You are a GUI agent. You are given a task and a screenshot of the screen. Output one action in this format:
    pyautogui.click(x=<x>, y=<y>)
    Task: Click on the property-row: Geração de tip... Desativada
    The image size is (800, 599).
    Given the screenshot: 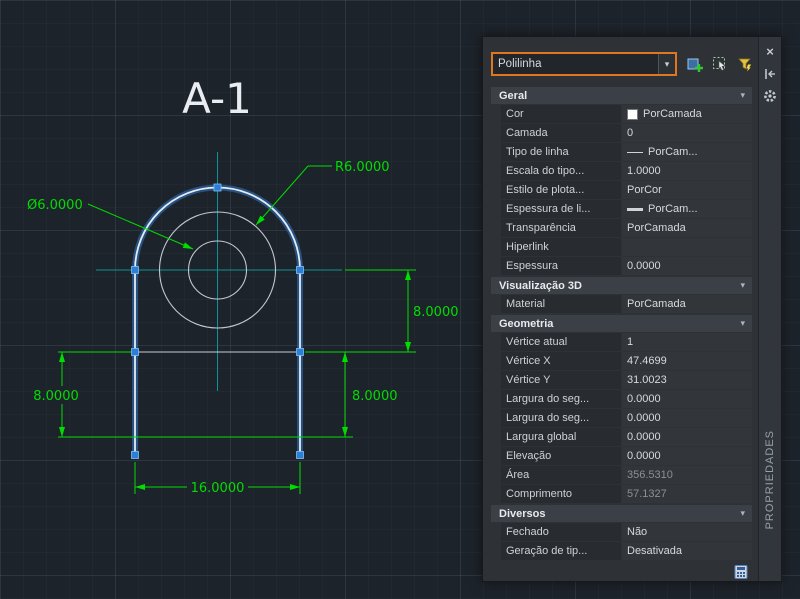 What is the action you would take?
    pyautogui.click(x=626, y=551)
    